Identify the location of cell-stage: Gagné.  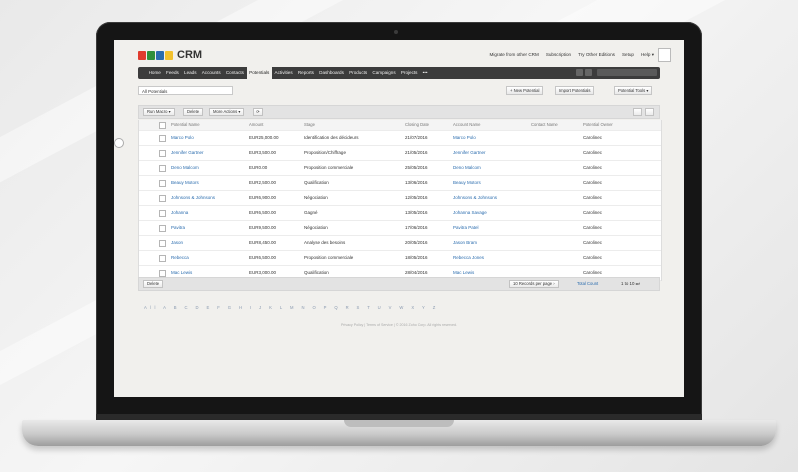
(311, 212).